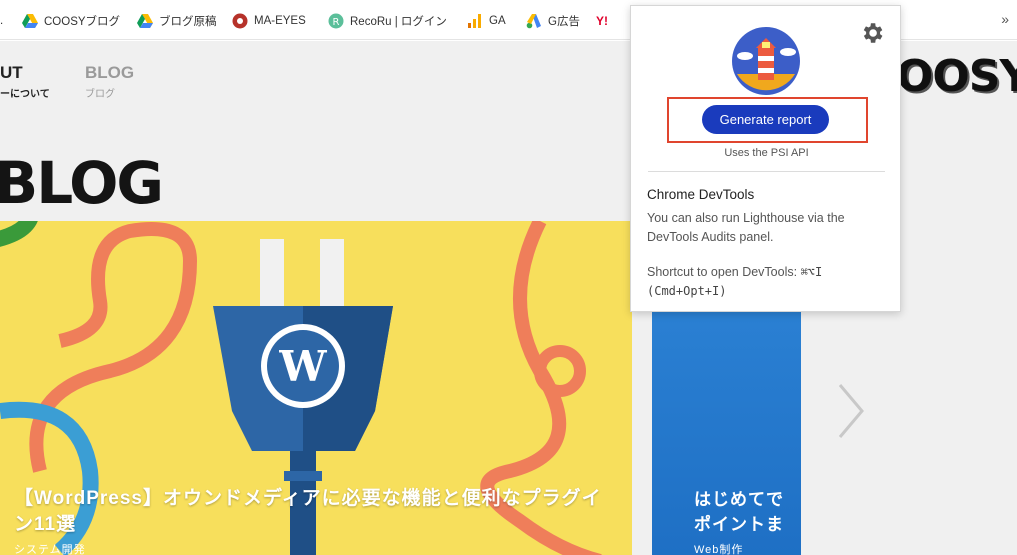  I want to click on site-logo: OOSY, so click(956, 76).